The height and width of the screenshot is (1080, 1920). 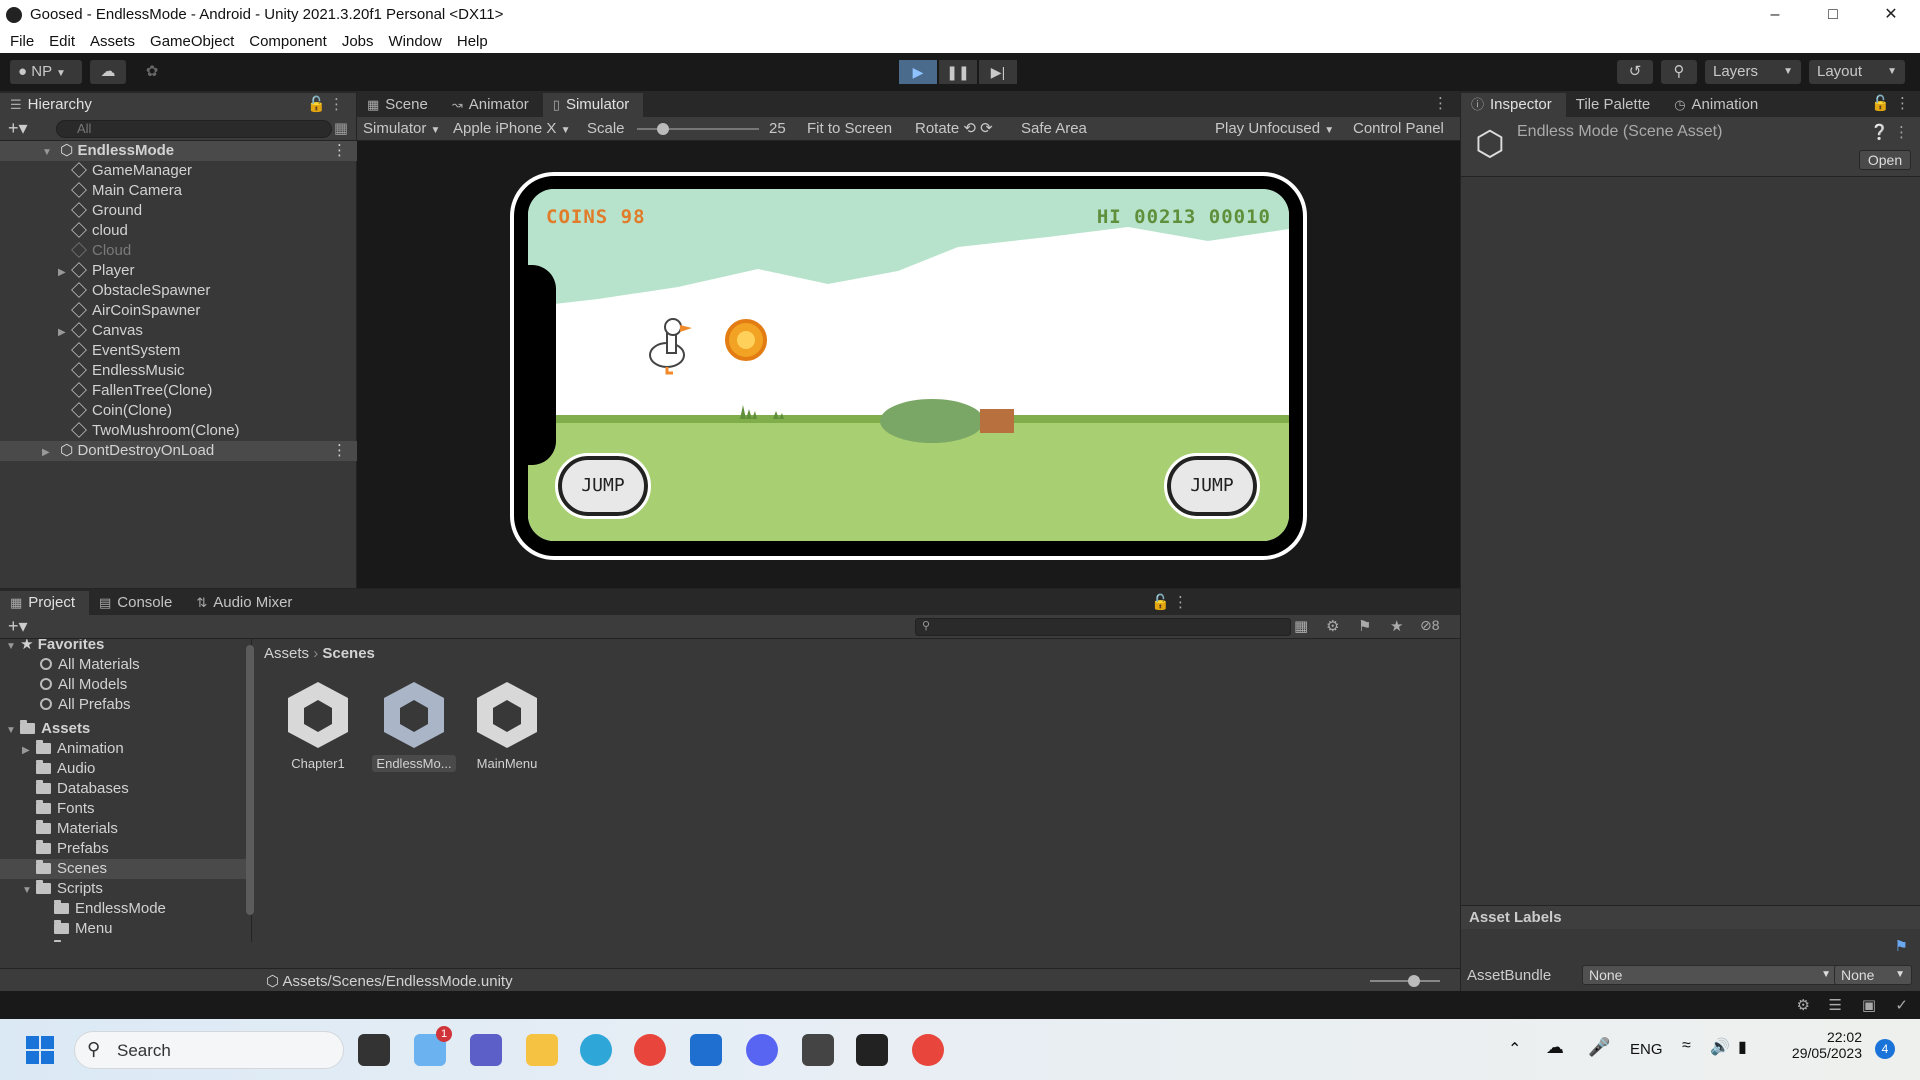 What do you see at coordinates (1803, 1005) in the screenshot?
I see `debug-icon: ⚙` at bounding box center [1803, 1005].